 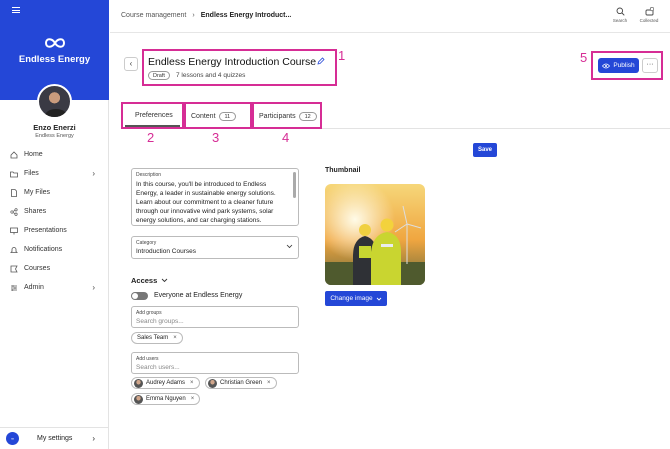 I want to click on access-heading: Access, so click(x=144, y=280).